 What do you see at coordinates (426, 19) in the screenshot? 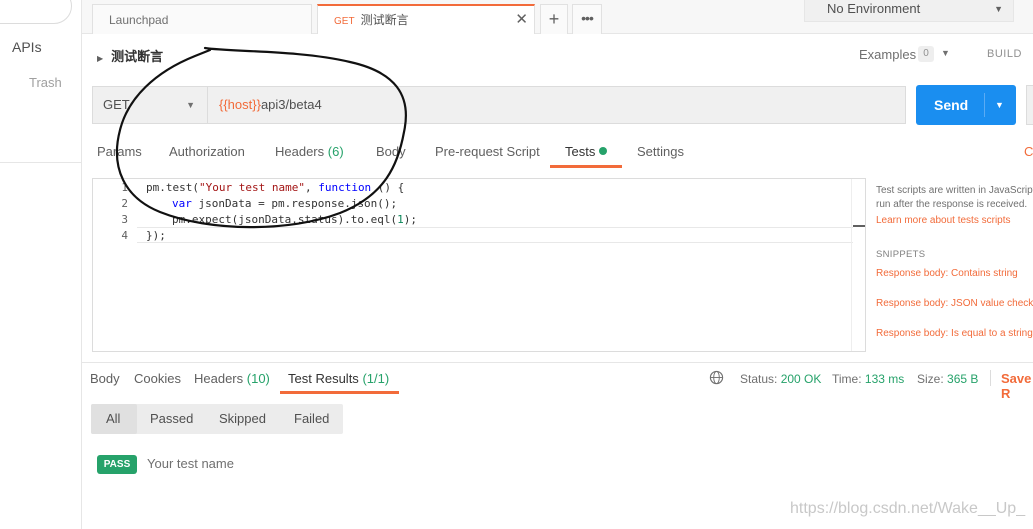
I see `tab-test-assertion: GET 测试断言 ✕` at bounding box center [426, 19].